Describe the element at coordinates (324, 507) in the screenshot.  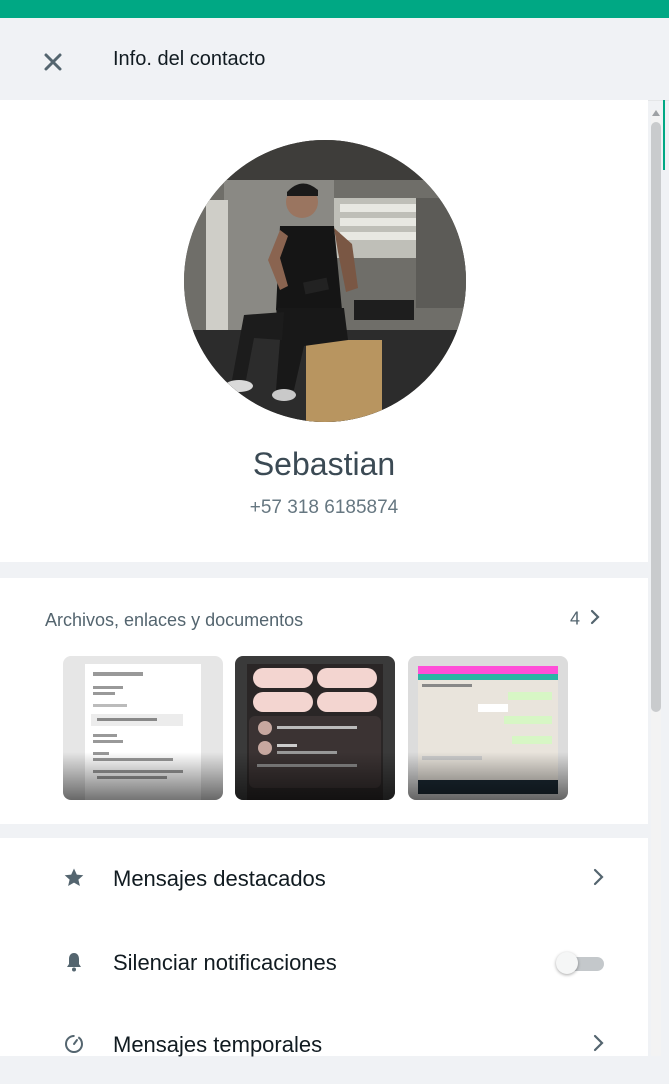
I see `contact-phone: +57 318 6185874` at that location.